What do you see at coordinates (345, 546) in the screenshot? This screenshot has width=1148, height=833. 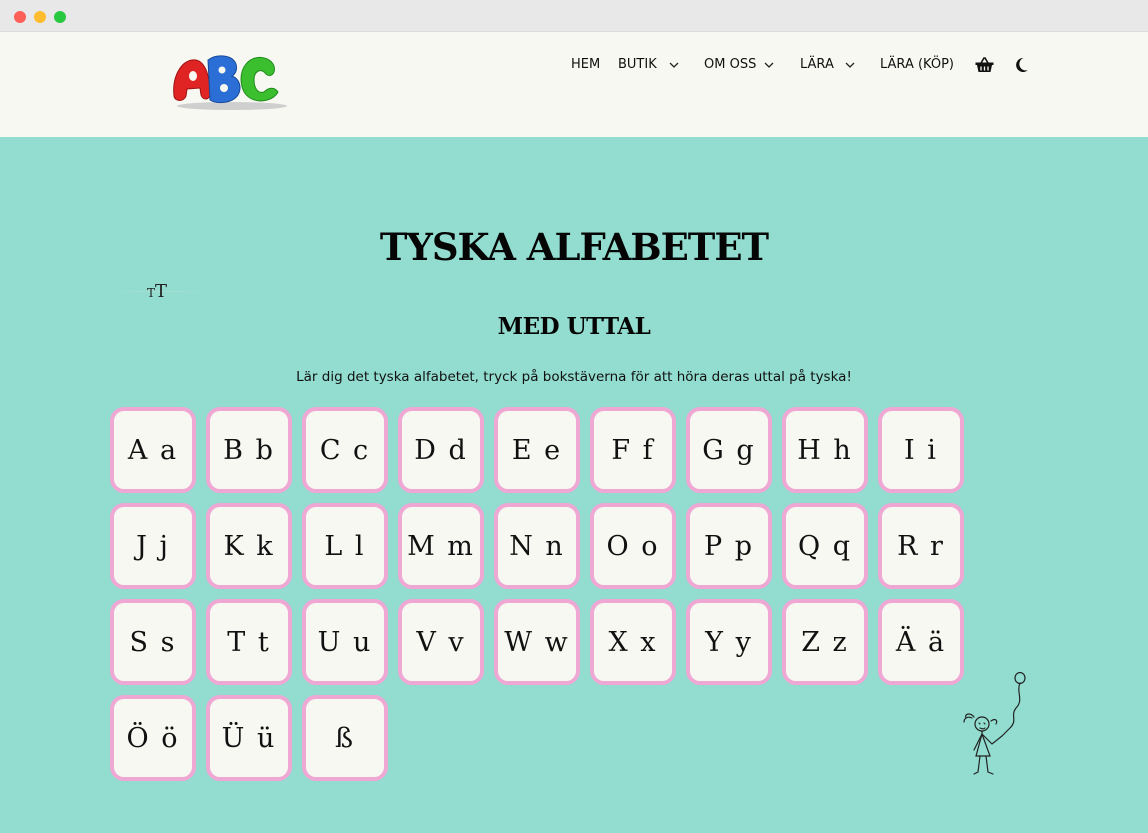 I see `letter-card: L l` at bounding box center [345, 546].